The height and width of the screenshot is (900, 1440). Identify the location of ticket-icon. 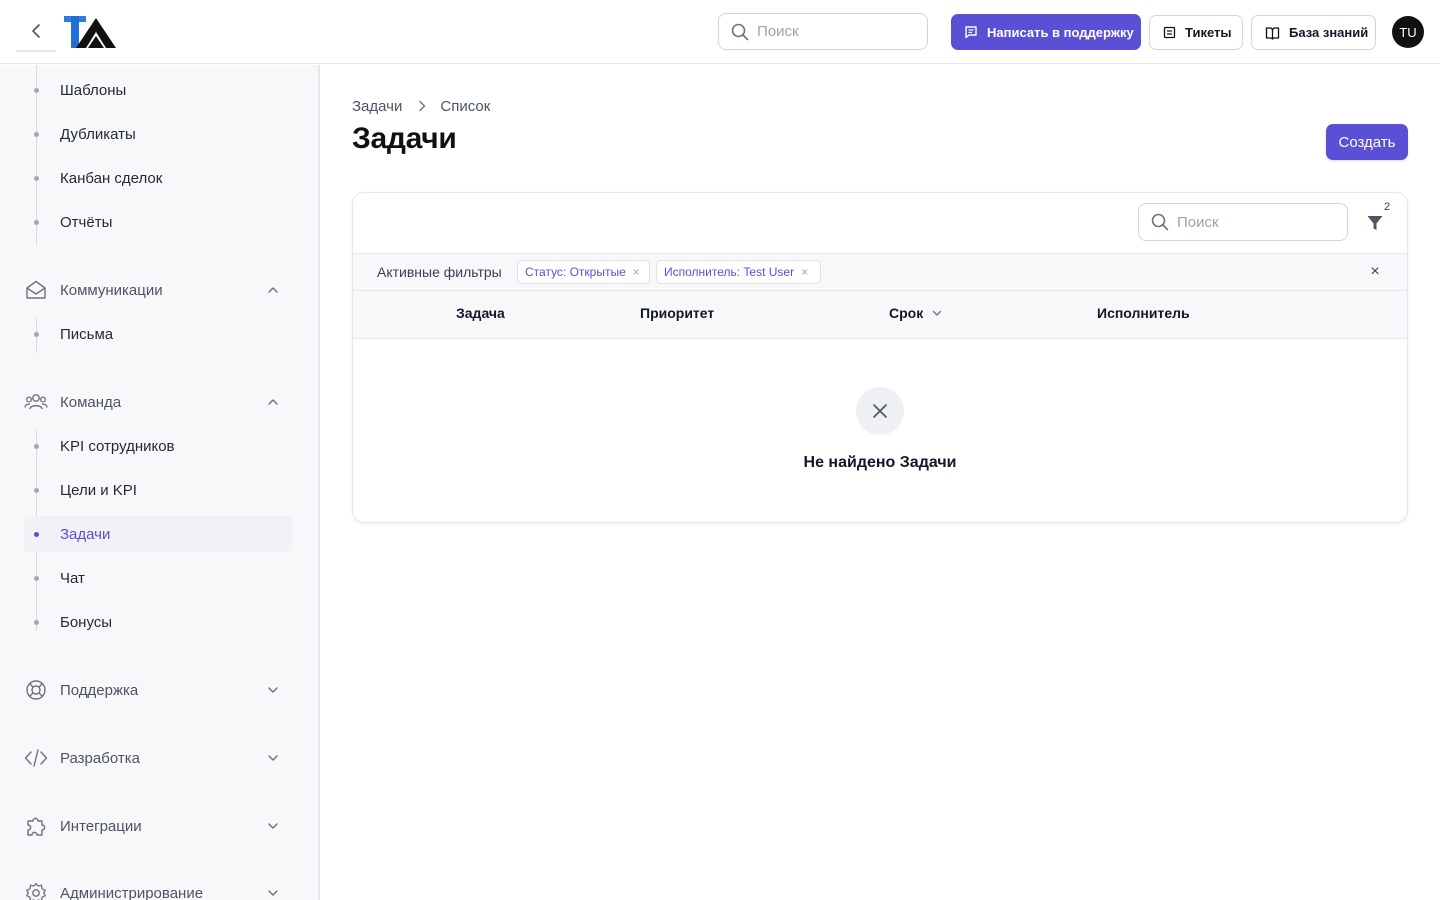
(1169, 32).